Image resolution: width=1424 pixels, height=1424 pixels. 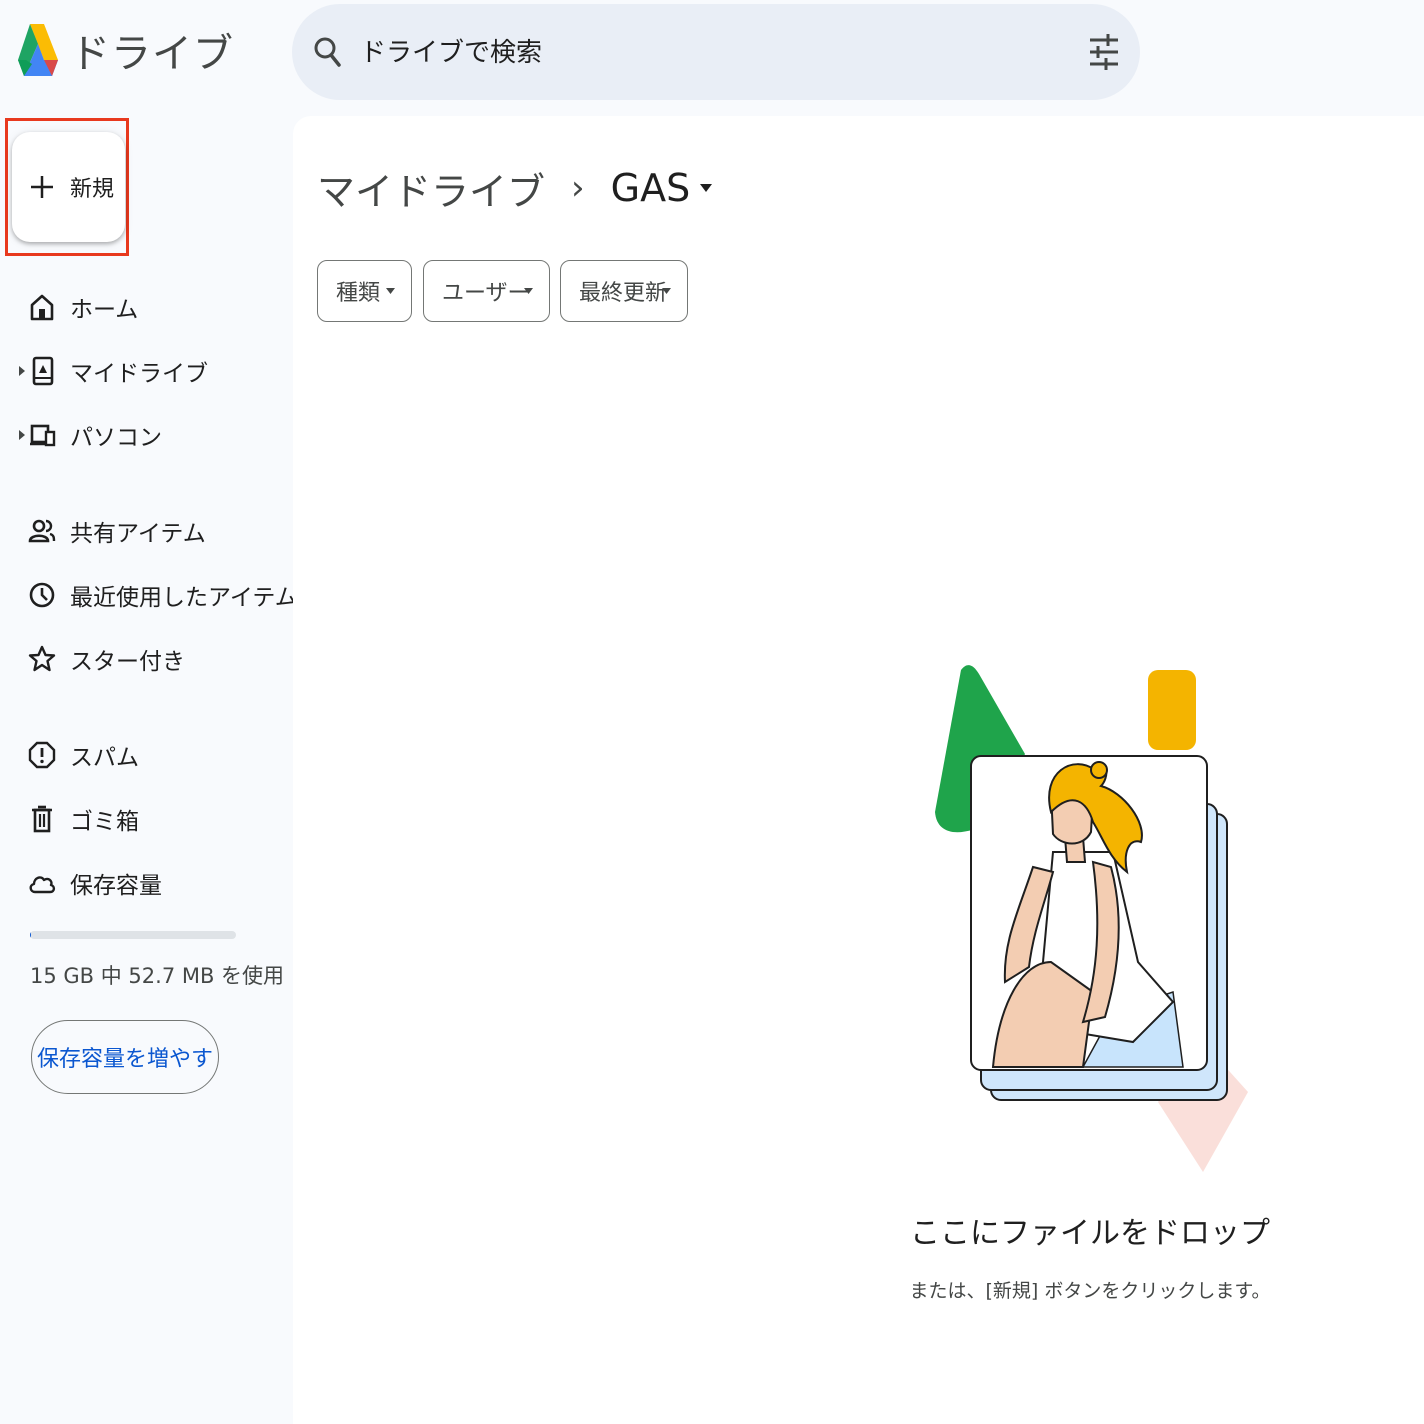 I want to click on current-folder-label: GAS, so click(x=650, y=188).